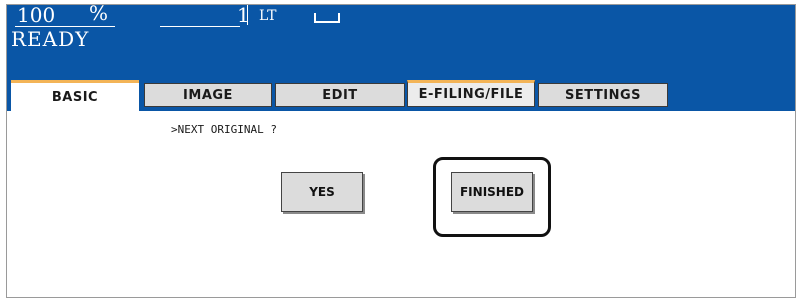 The image size is (797, 303). What do you see at coordinates (327, 18) in the screenshot?
I see `tray-icon` at bounding box center [327, 18].